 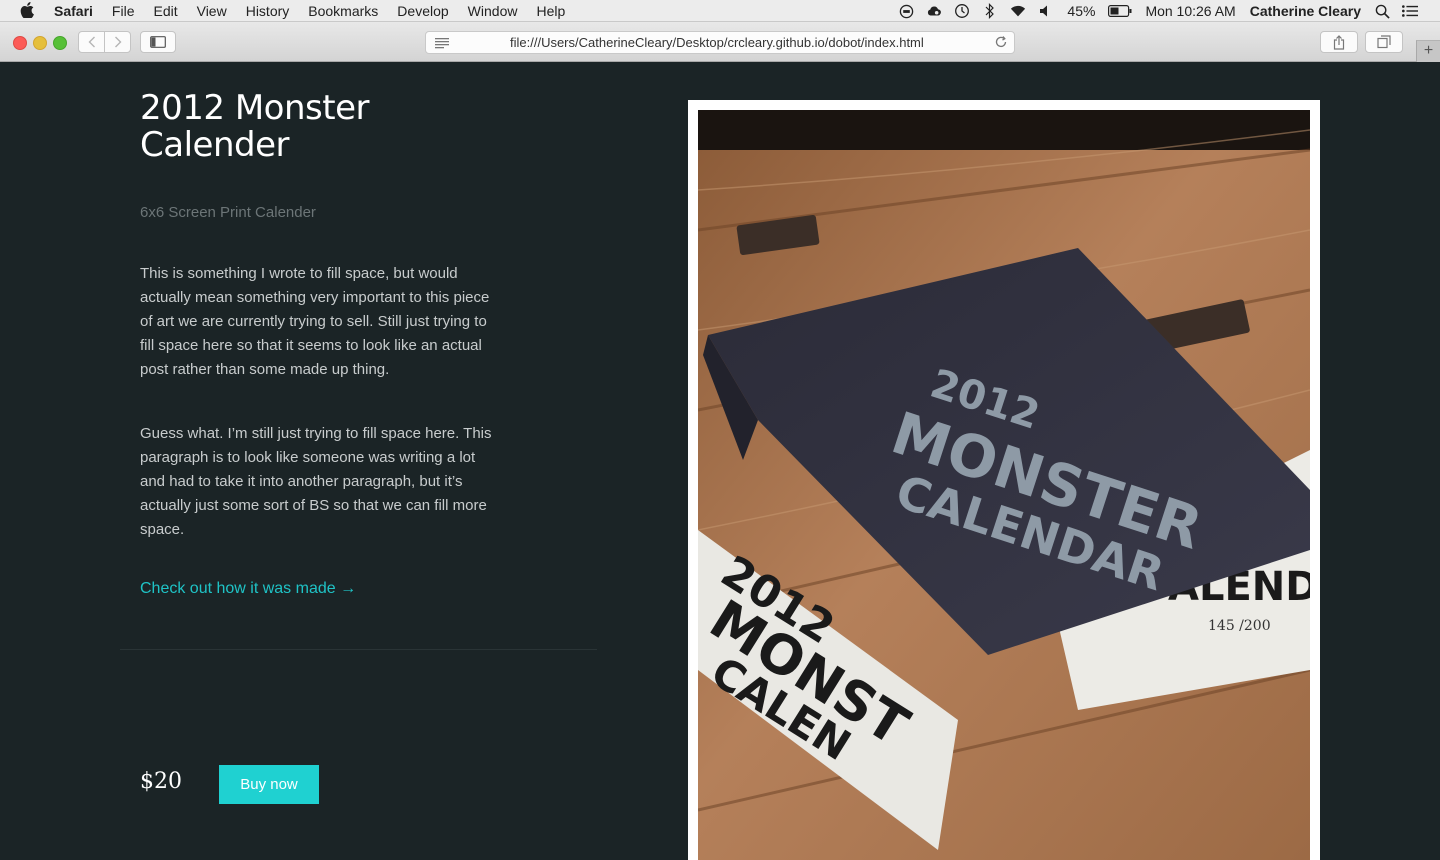 I want to click on user-name: Catherine Cleary, so click(x=1305, y=11).